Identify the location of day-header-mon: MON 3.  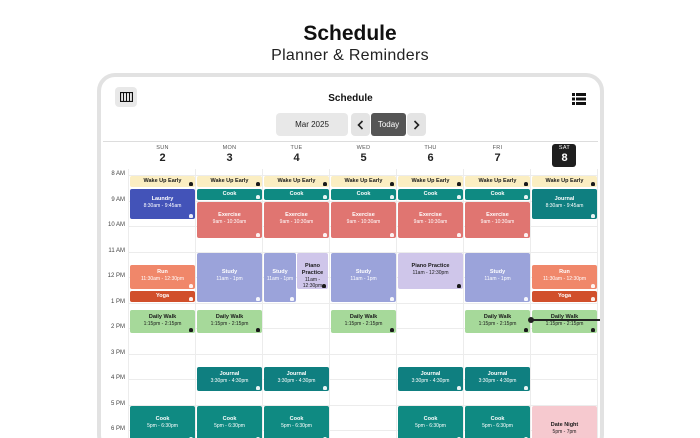
(229, 154).